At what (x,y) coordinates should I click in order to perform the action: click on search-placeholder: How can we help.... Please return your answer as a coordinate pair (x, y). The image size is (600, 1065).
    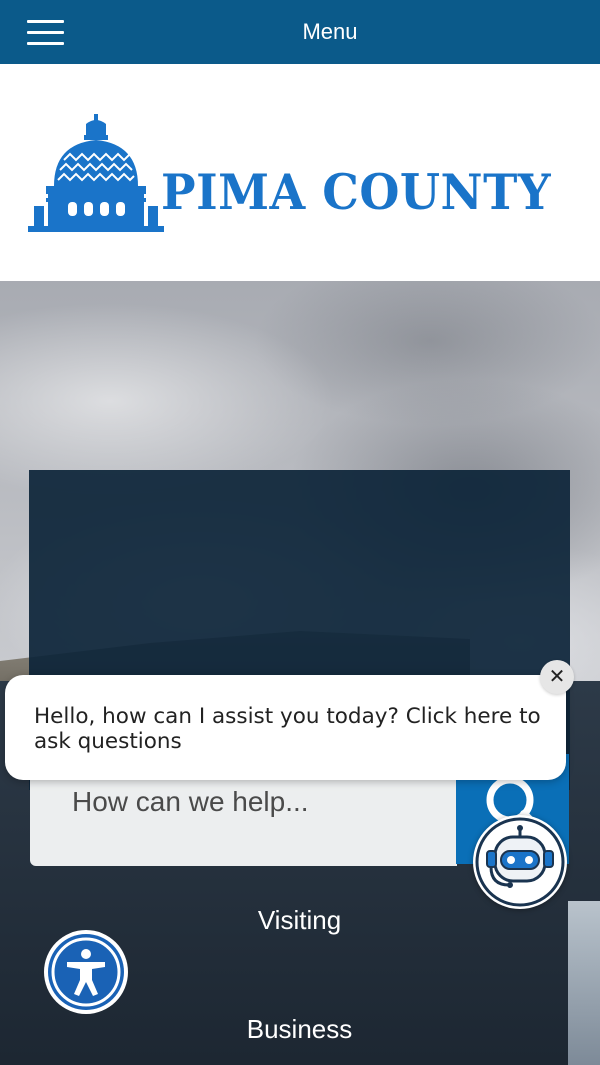
    Looking at the image, I should click on (190, 801).